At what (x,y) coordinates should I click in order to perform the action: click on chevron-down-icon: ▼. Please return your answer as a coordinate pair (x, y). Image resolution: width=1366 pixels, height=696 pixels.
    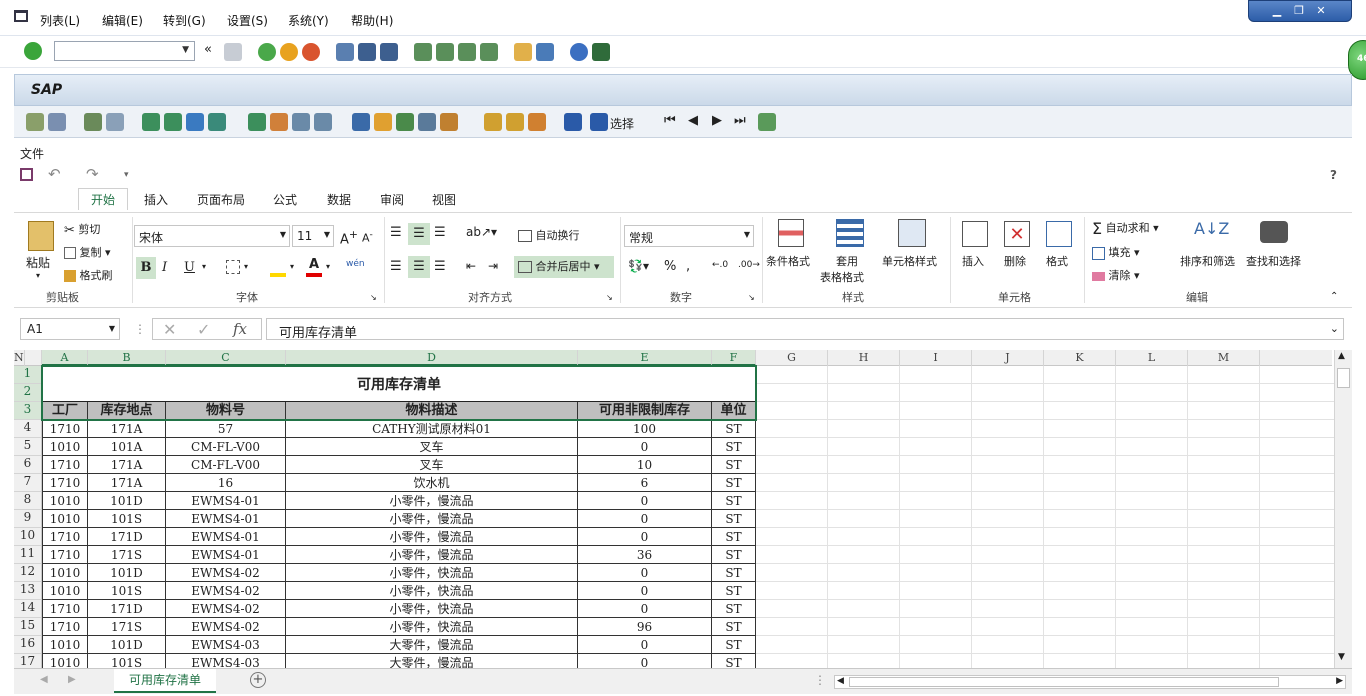
    Looking at the image, I should click on (185, 50).